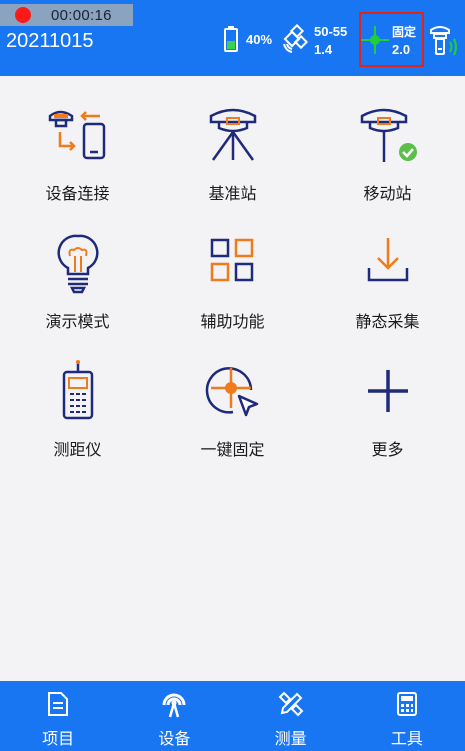  I want to click on device-connect-icon, so click(76, 135).